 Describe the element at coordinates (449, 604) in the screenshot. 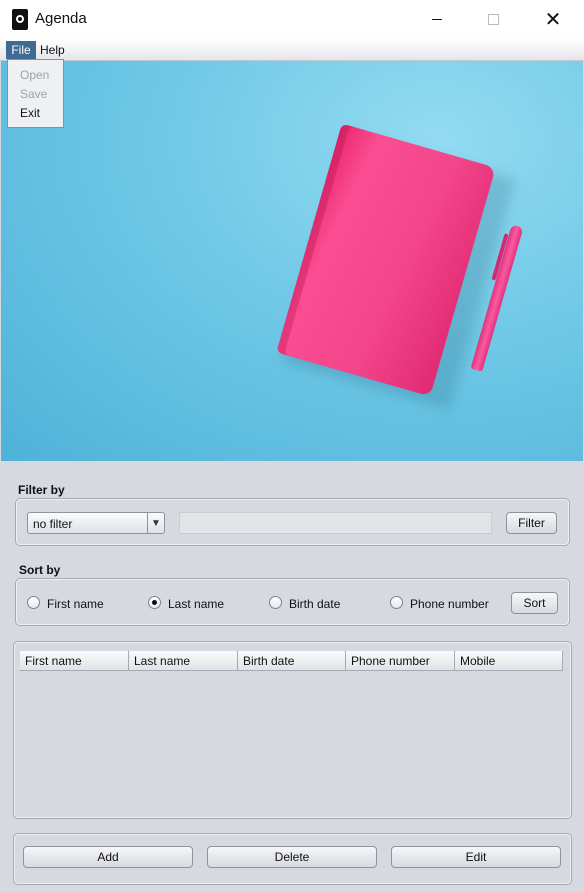

I see `sort-label-phone-number: Phone number` at that location.